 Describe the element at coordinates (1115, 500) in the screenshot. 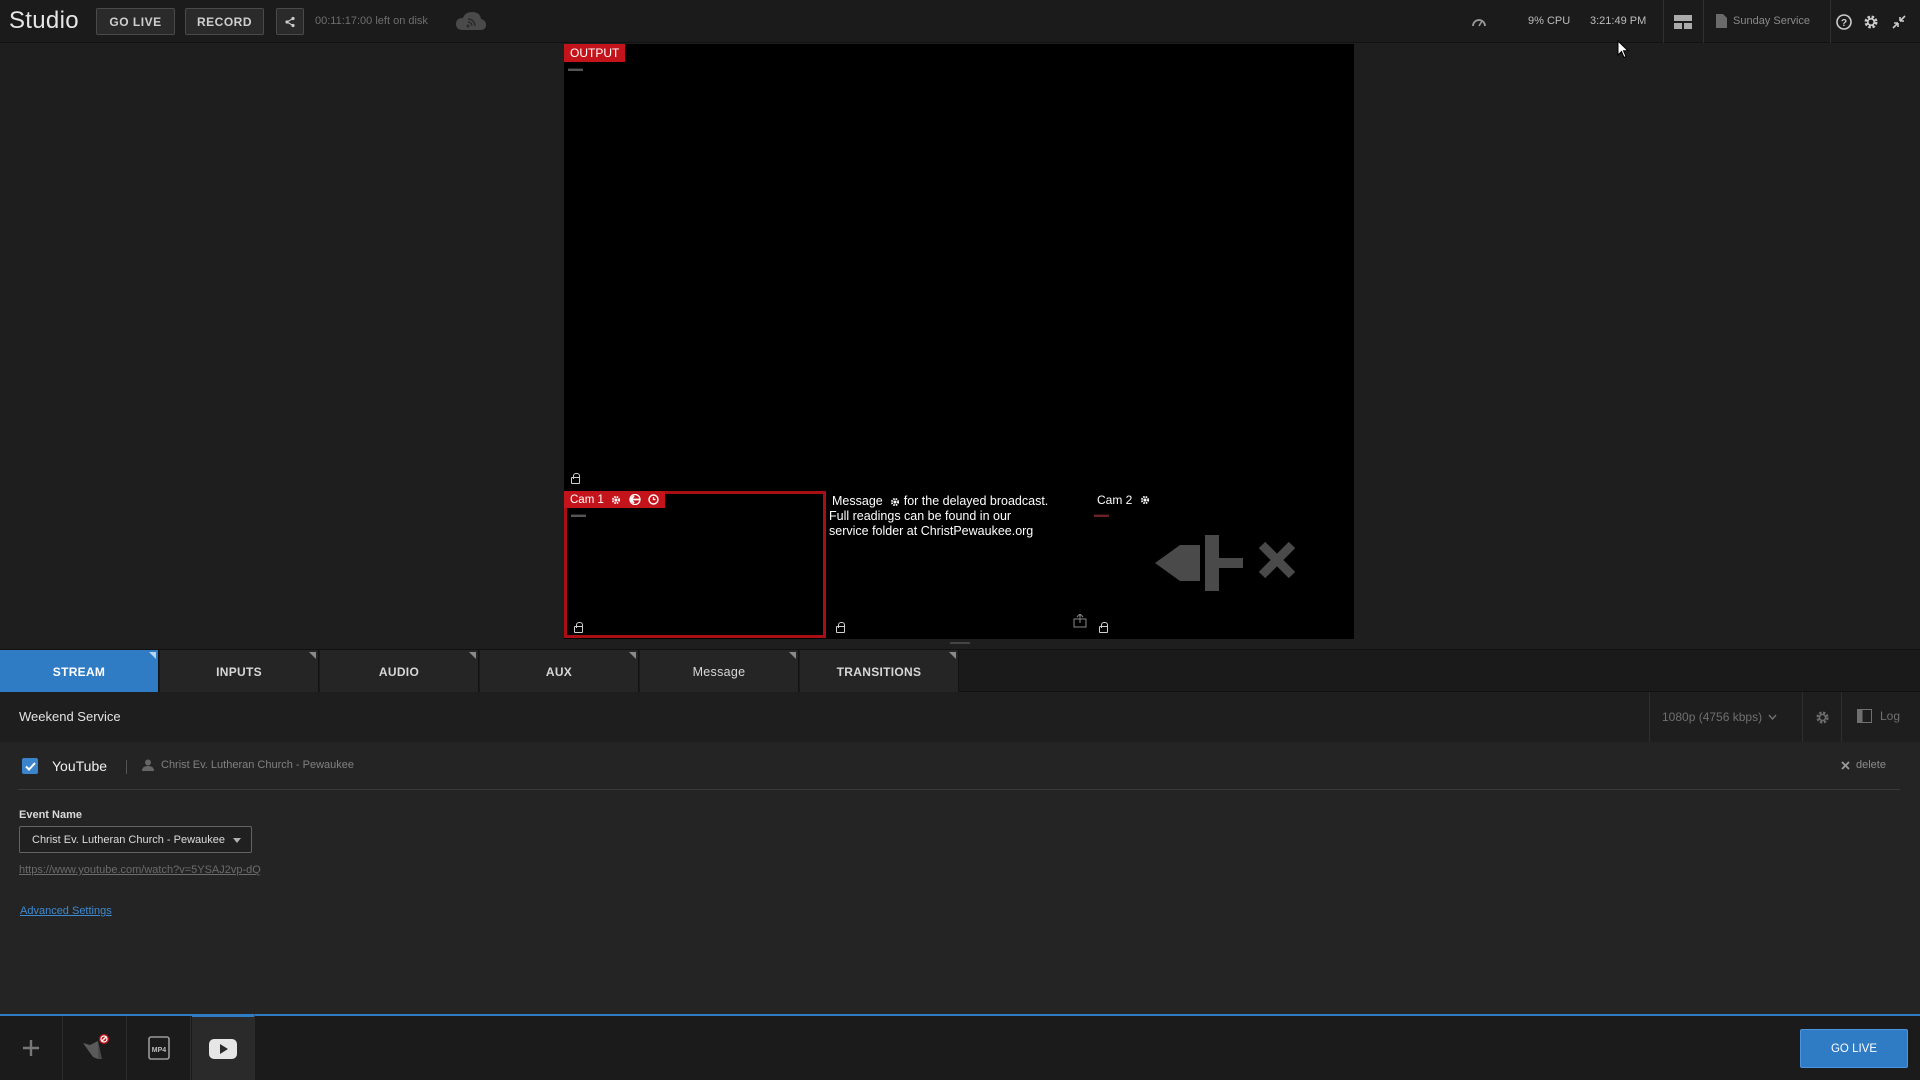

I see `cam2-label: Cam 2` at that location.